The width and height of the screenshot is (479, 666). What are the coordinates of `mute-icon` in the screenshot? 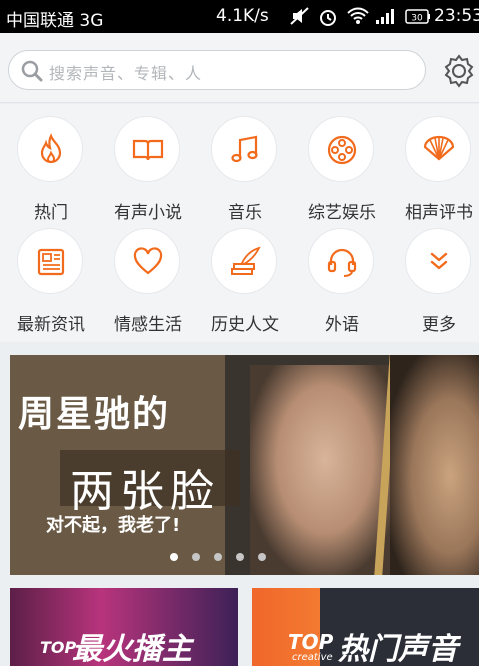 It's located at (300, 18).